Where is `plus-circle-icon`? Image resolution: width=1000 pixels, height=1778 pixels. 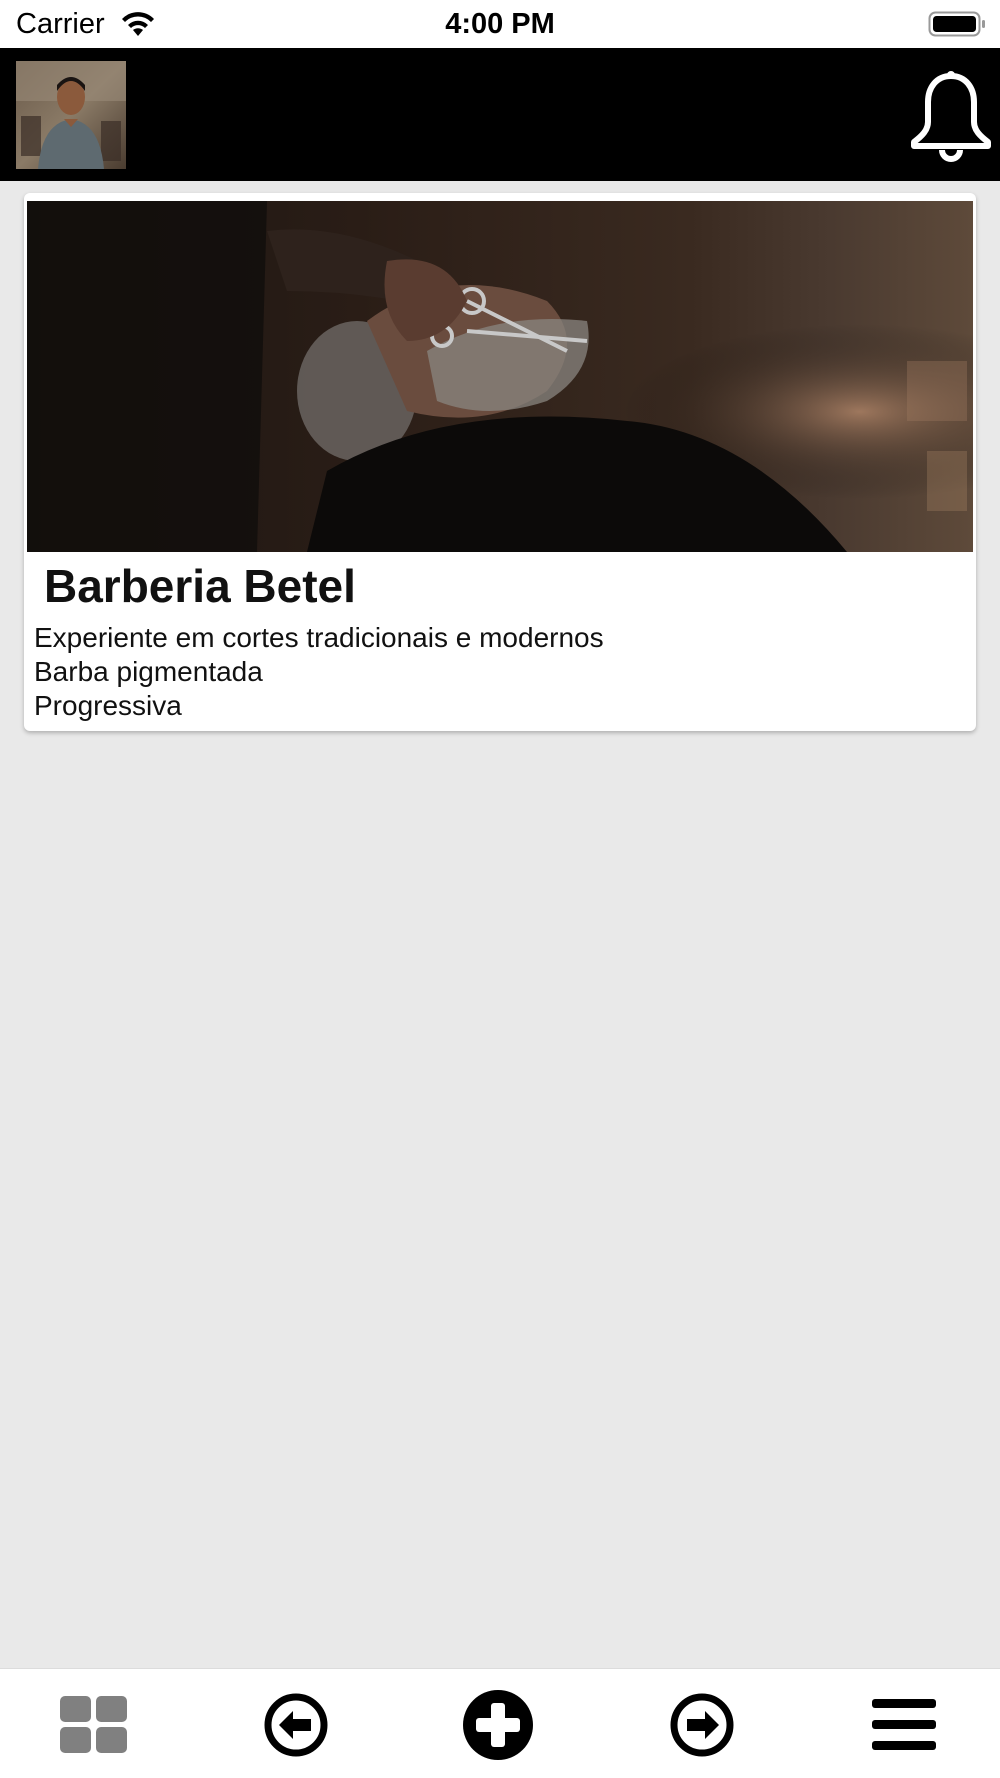
plus-circle-icon is located at coordinates (498, 1725).